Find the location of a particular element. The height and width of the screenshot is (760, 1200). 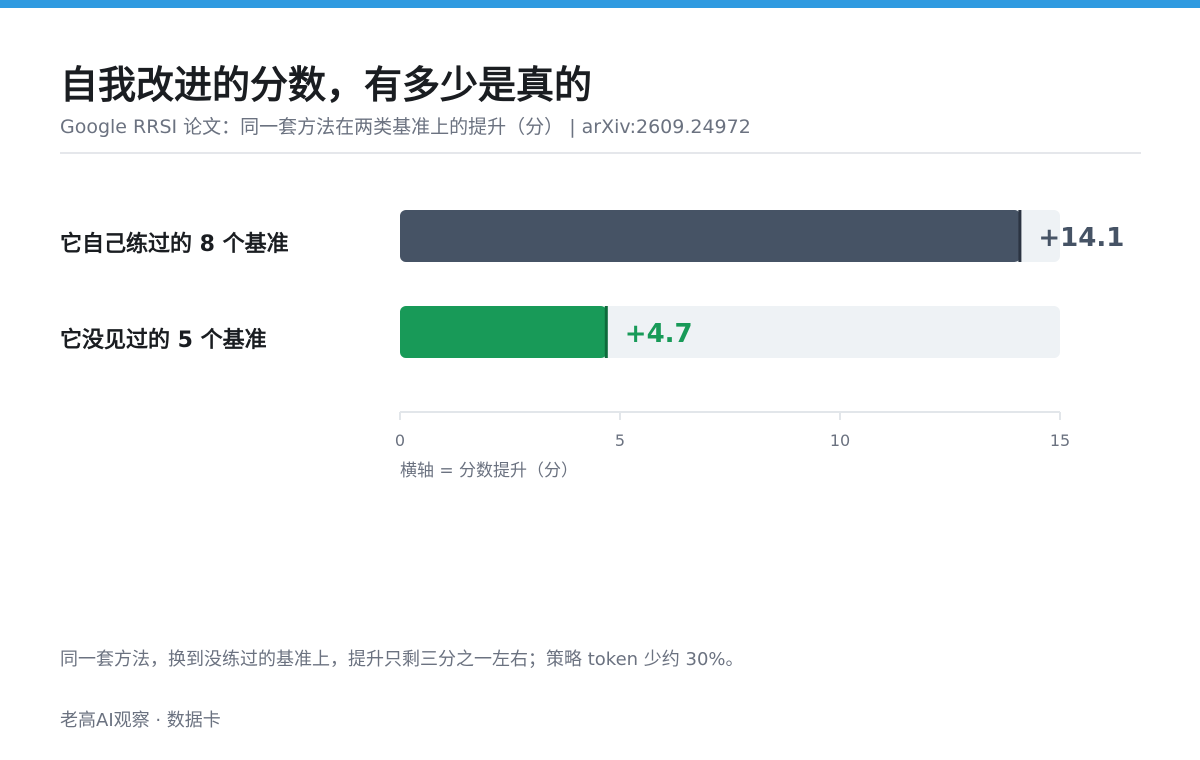

data-label: +4.7 is located at coordinates (659, 334).